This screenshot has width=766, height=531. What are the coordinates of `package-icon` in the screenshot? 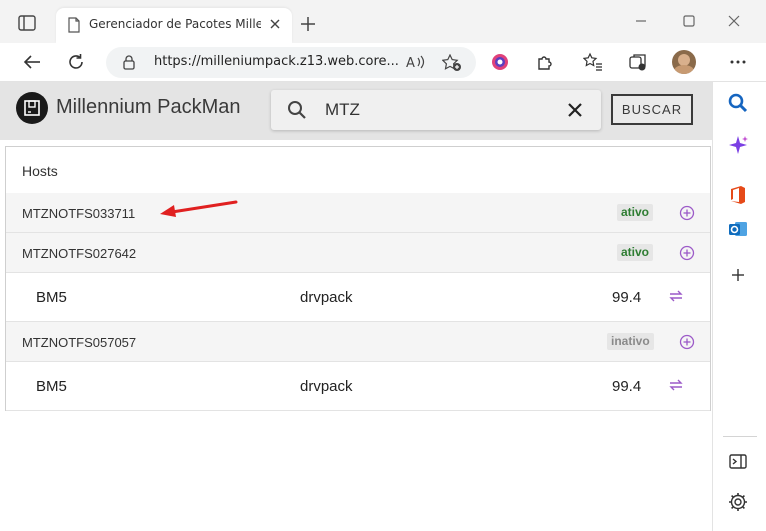 It's located at (32, 108).